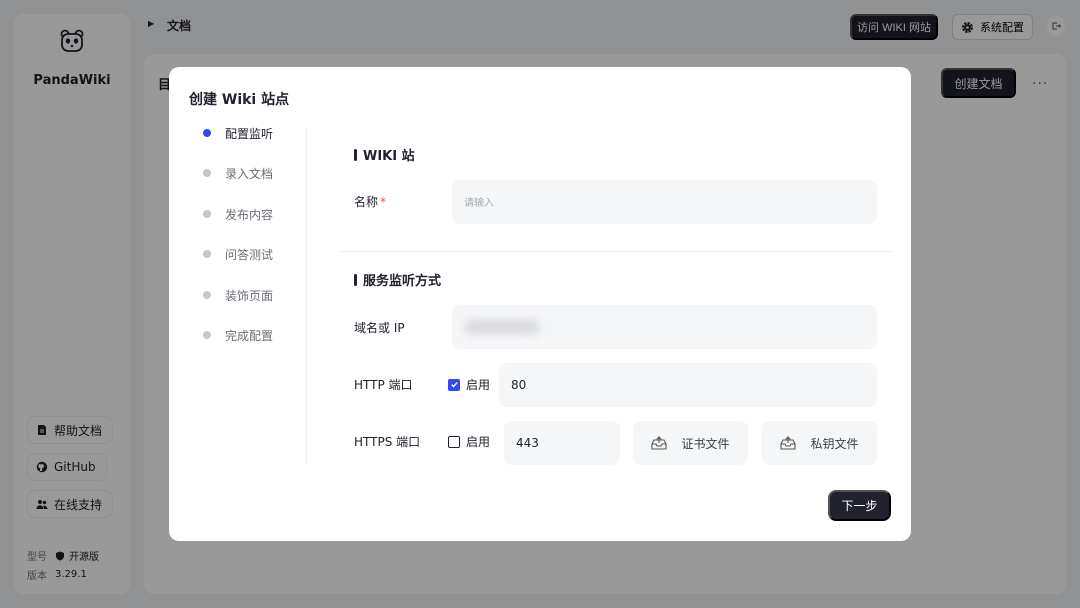 This screenshot has width=1080, height=608. Describe the element at coordinates (387, 442) in the screenshot. I see `https-port-label: HTTPS 端口` at that location.